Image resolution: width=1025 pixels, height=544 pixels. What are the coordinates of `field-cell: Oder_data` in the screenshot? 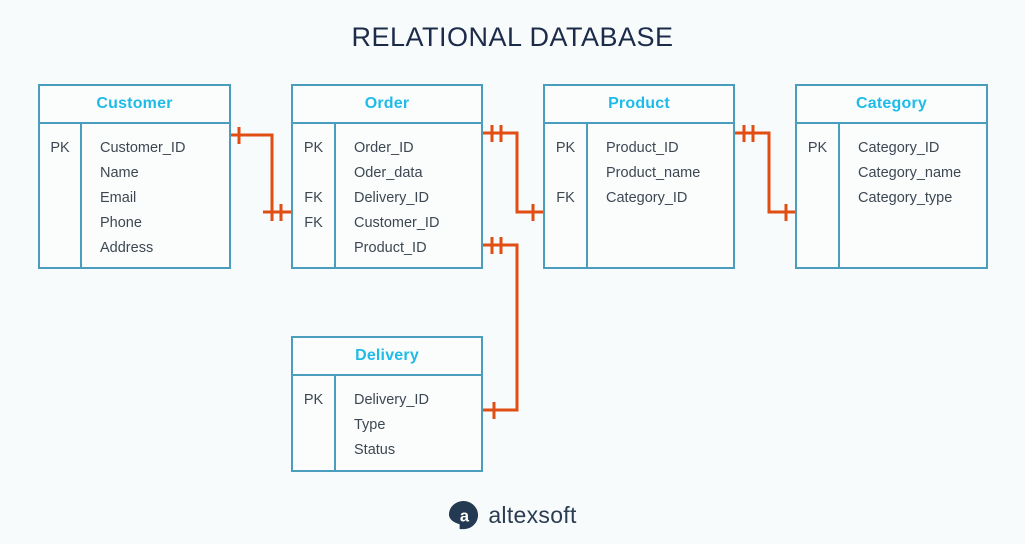 It's located at (388, 173).